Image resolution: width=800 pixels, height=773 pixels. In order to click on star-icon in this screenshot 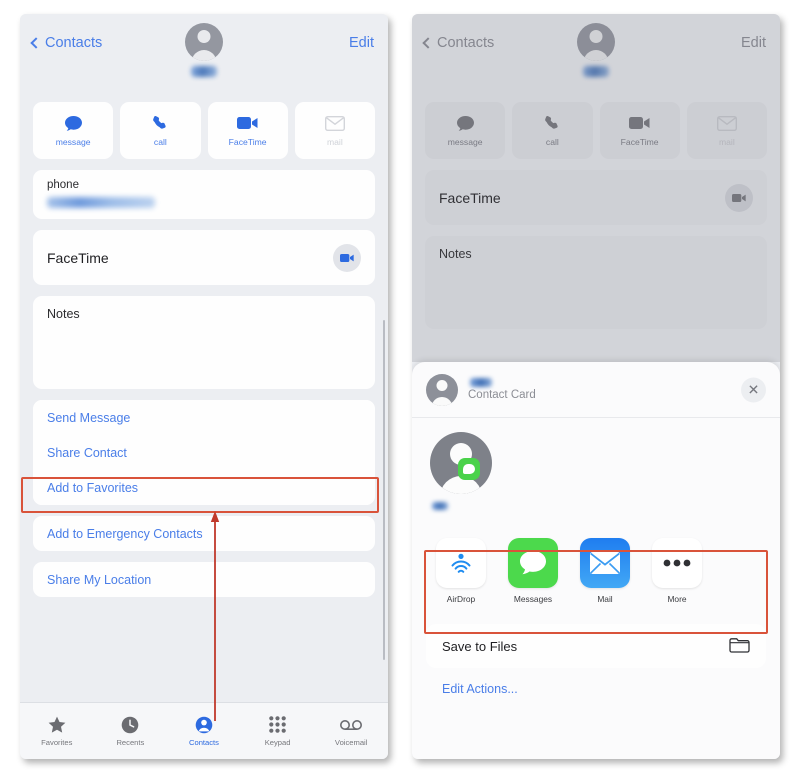, I will do `click(57, 725)`.